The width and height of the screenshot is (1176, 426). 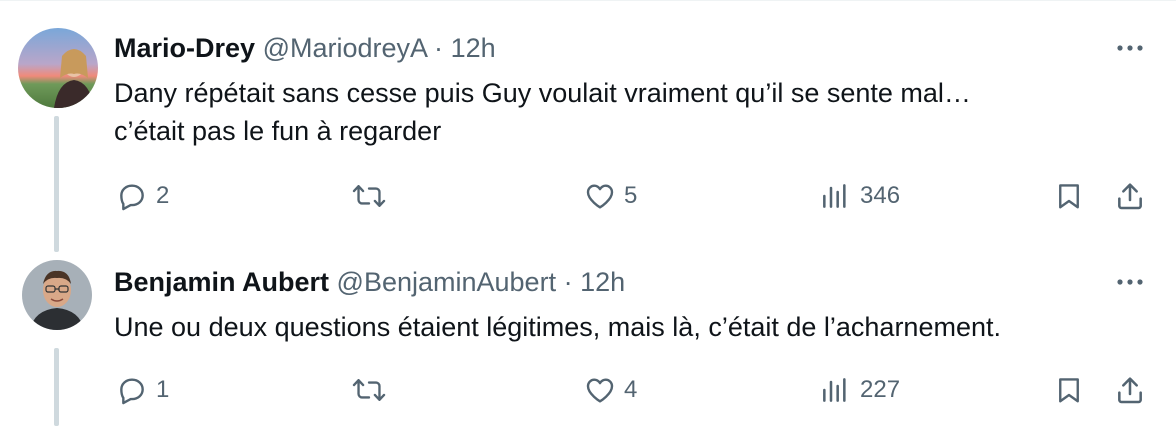 What do you see at coordinates (631, 389) in the screenshot?
I see `like-count: 4` at bounding box center [631, 389].